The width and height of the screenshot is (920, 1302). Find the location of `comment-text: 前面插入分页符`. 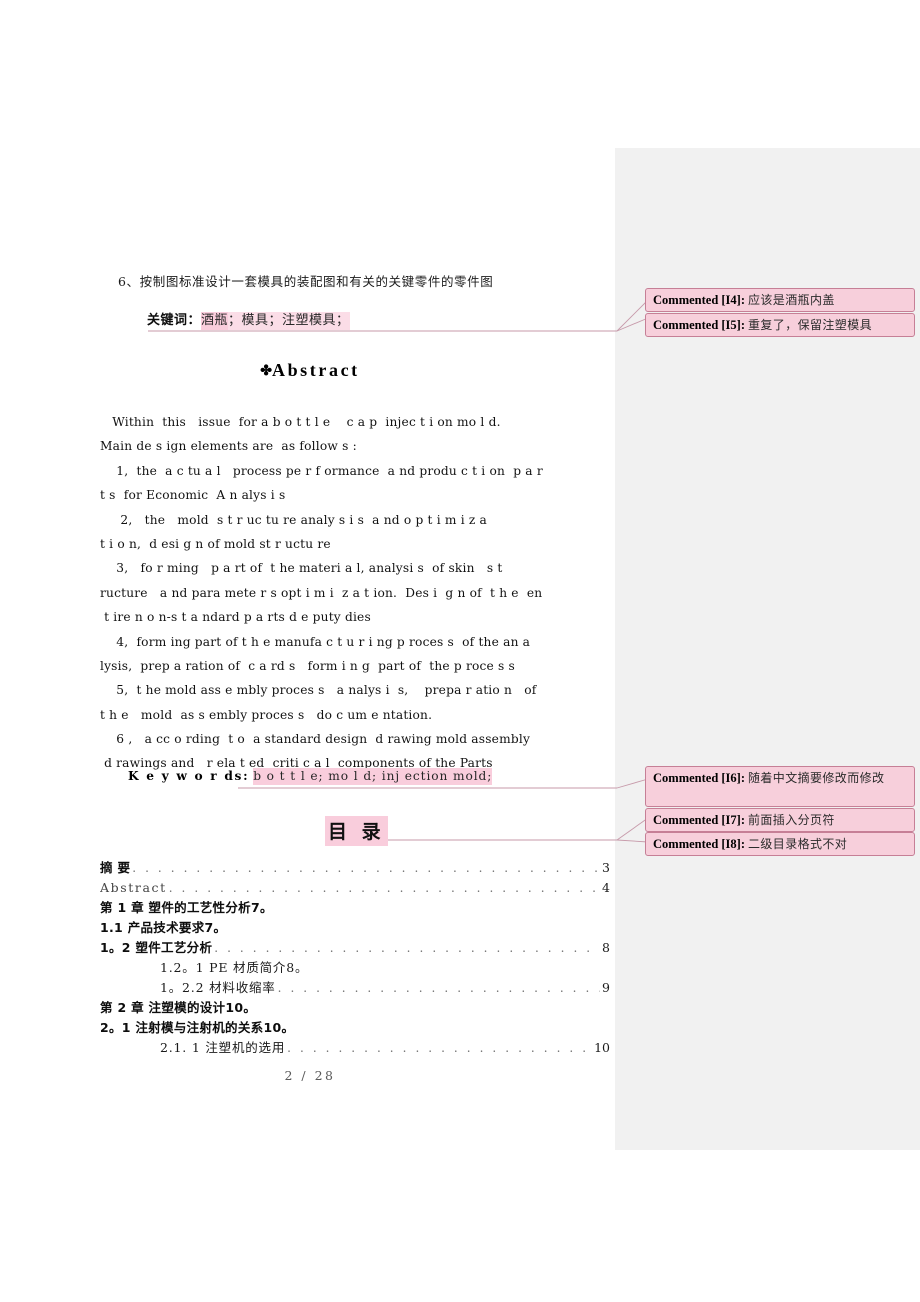

comment-text: 前面插入分页符 is located at coordinates (791, 820).